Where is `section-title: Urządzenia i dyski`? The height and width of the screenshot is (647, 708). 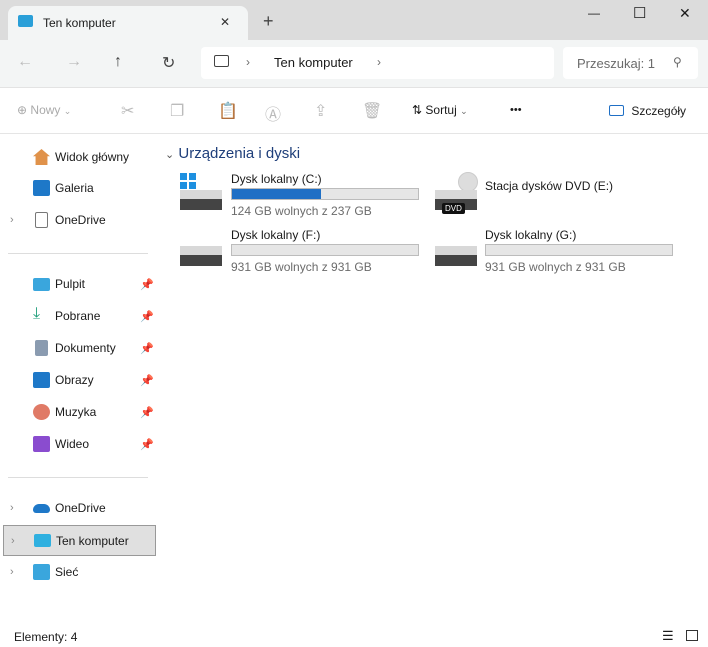 section-title: Urządzenia i dyski is located at coordinates (239, 153).